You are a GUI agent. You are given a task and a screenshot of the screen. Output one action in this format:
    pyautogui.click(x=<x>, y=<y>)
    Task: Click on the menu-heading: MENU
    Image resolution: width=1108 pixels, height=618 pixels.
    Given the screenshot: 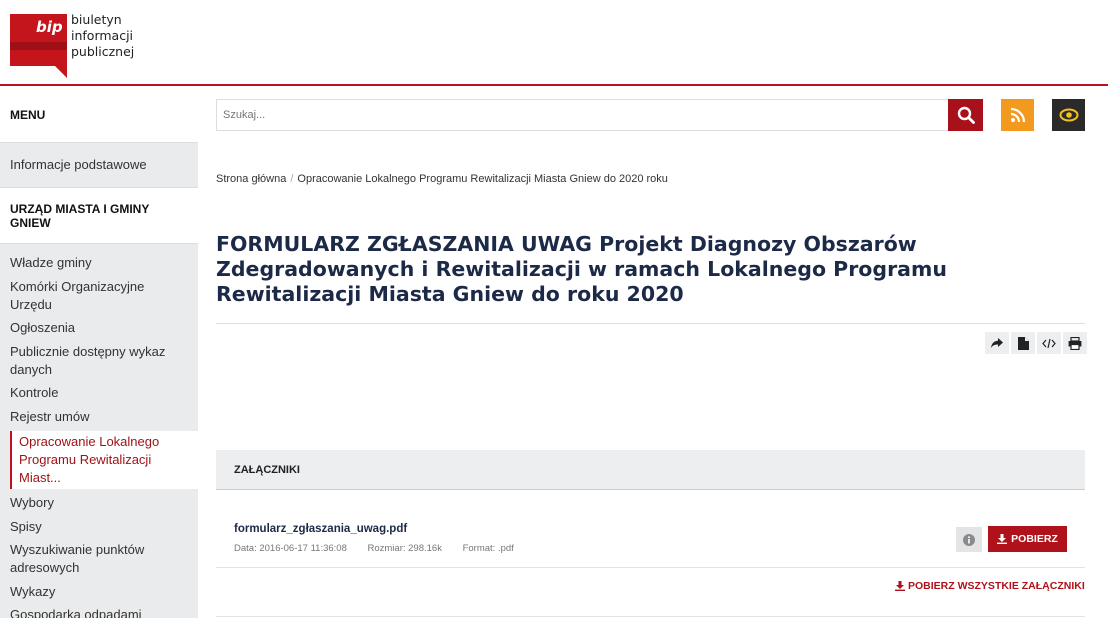 What is the action you would take?
    pyautogui.click(x=99, y=115)
    